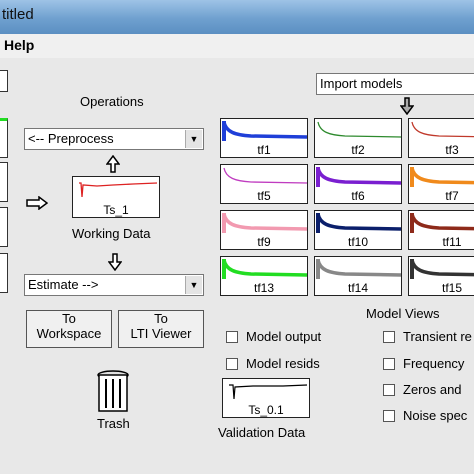  What do you see at coordinates (266, 410) in the screenshot?
I see `validation-data-tile-label: Ts_0.1` at bounding box center [266, 410].